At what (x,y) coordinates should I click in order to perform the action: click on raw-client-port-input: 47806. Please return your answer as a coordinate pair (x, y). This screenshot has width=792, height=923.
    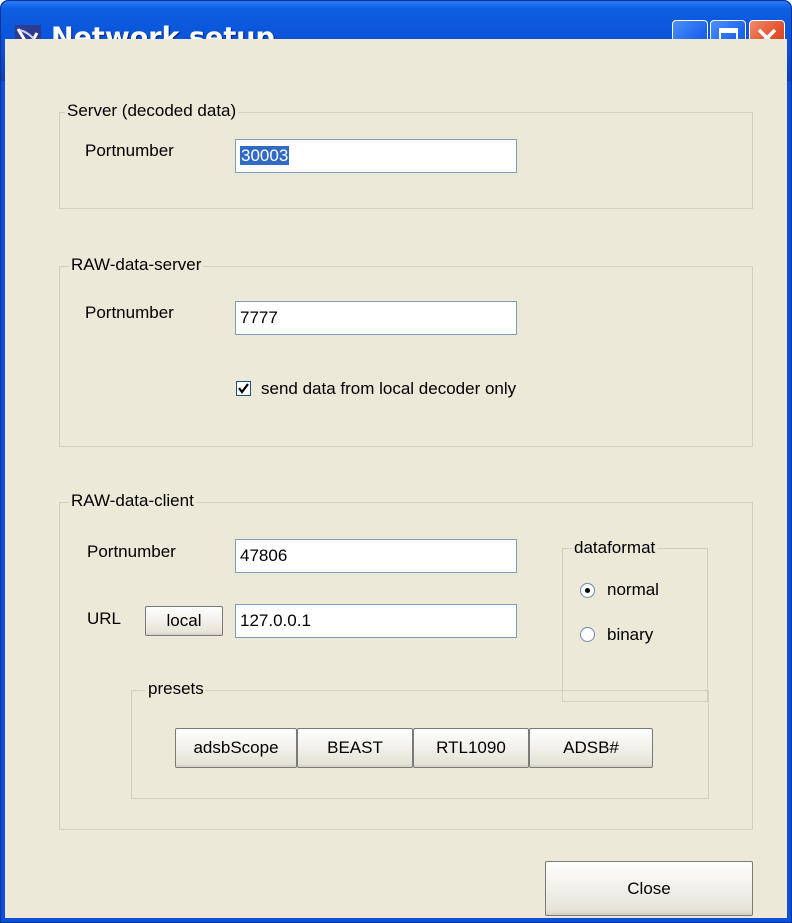
    Looking at the image, I should click on (376, 556).